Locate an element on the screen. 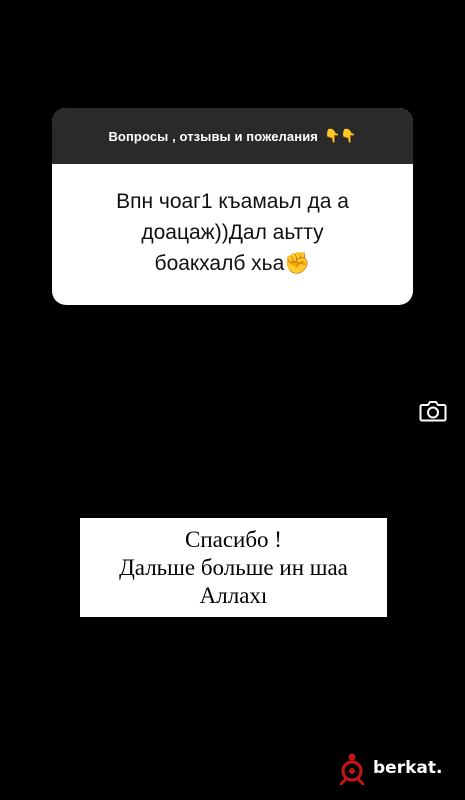 The height and width of the screenshot is (800, 465). question-header: Вопросы , отзывы и пожелания 👇👇 is located at coordinates (232, 136).